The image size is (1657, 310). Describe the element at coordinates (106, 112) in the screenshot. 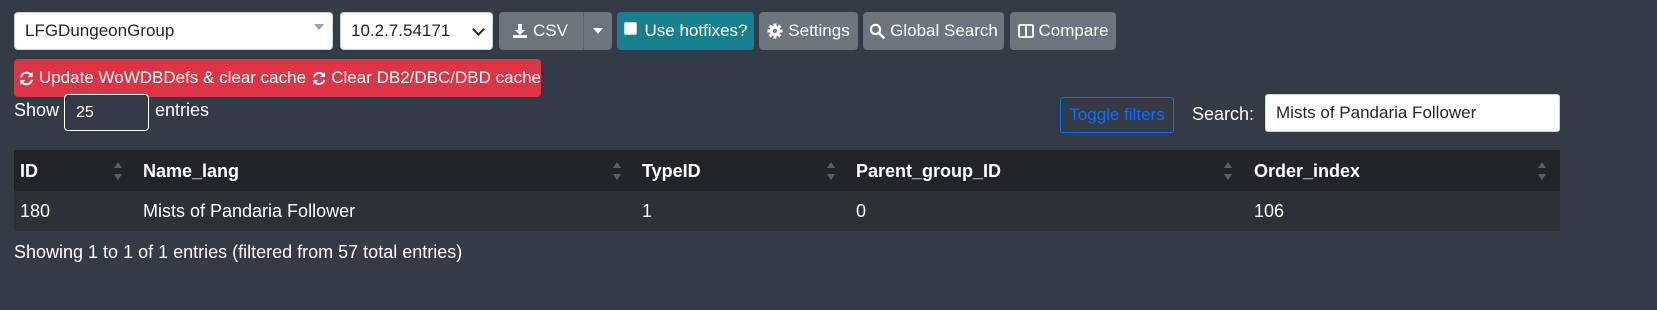

I see `entries-length-select: 25` at that location.